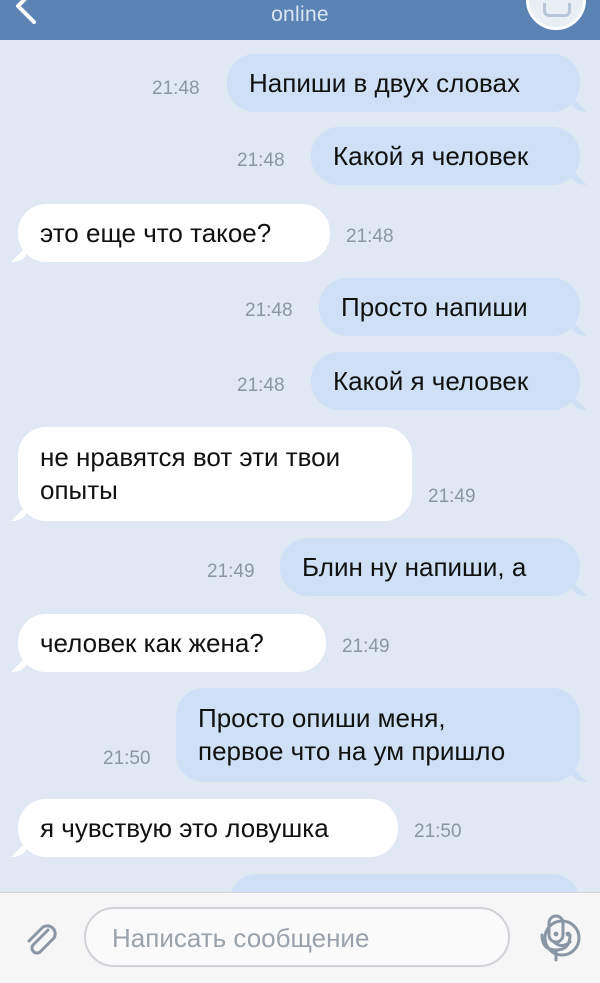 This screenshot has width=600, height=983. I want to click on message-text-line: опыты, so click(79, 490).